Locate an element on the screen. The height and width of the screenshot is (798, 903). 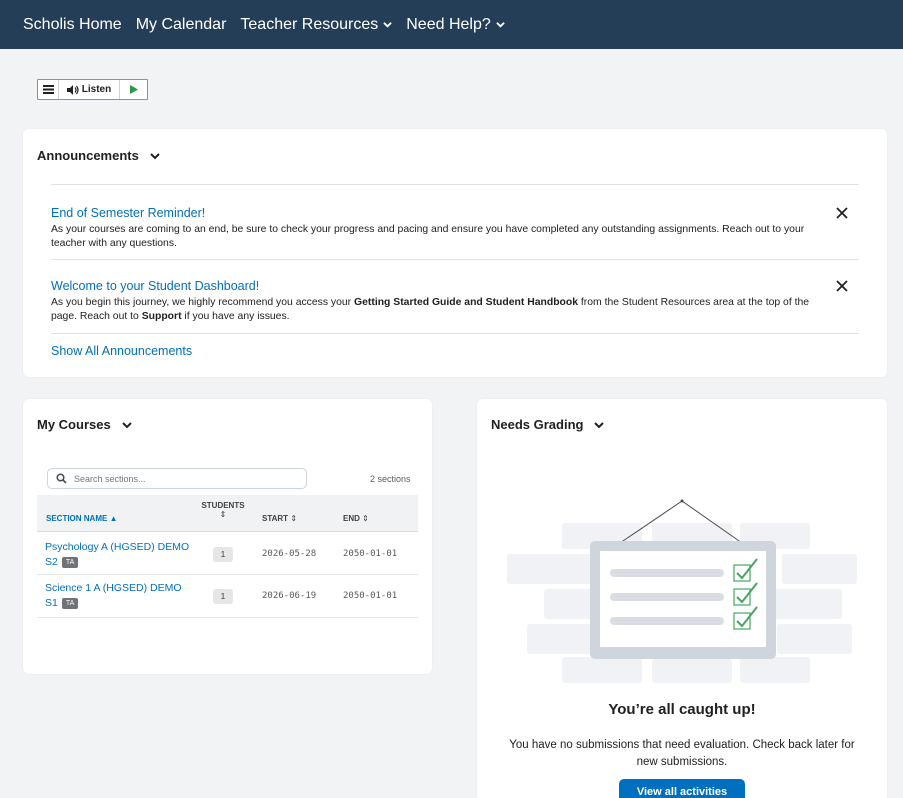
listen-label: Listen is located at coordinates (96, 89).